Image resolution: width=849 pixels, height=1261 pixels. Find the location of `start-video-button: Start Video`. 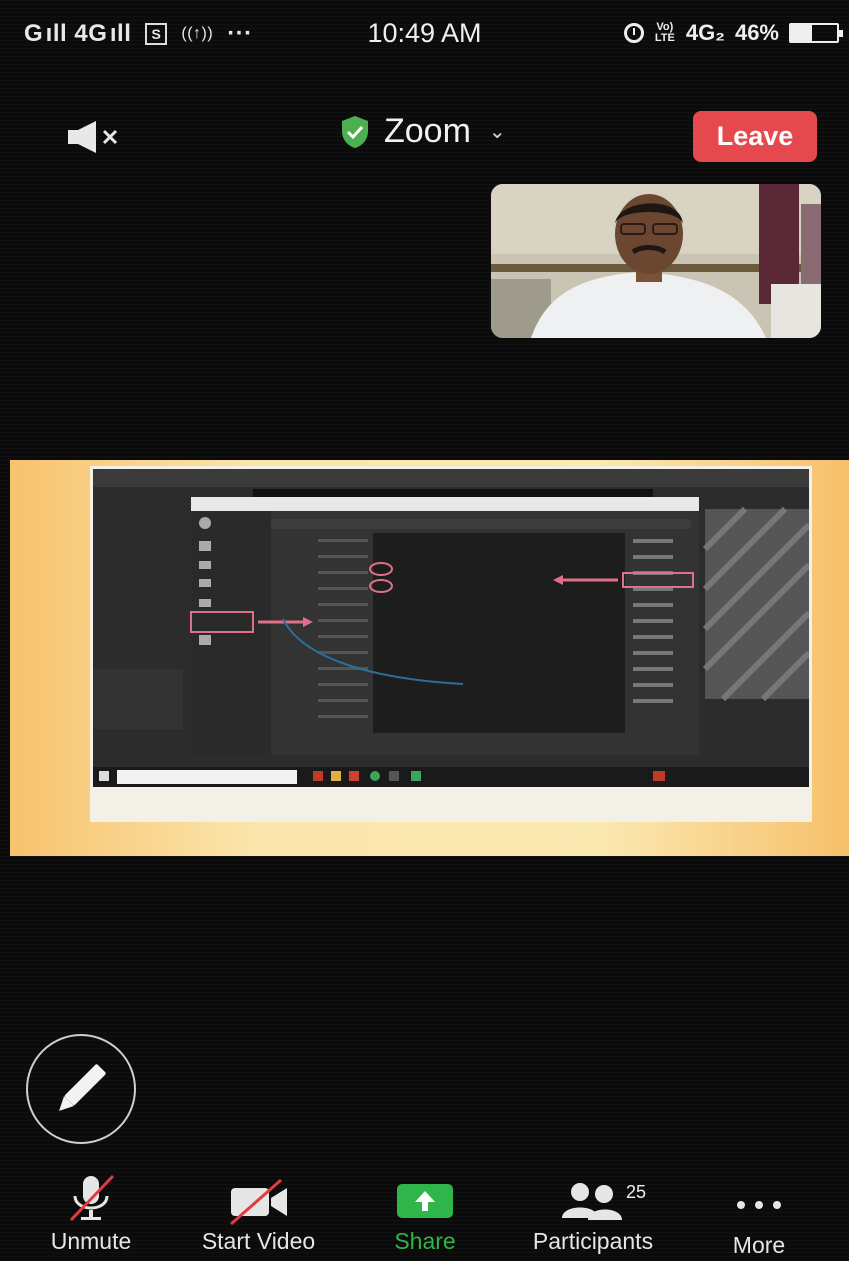

start-video-button: Start Video is located at coordinates (258, 1215).